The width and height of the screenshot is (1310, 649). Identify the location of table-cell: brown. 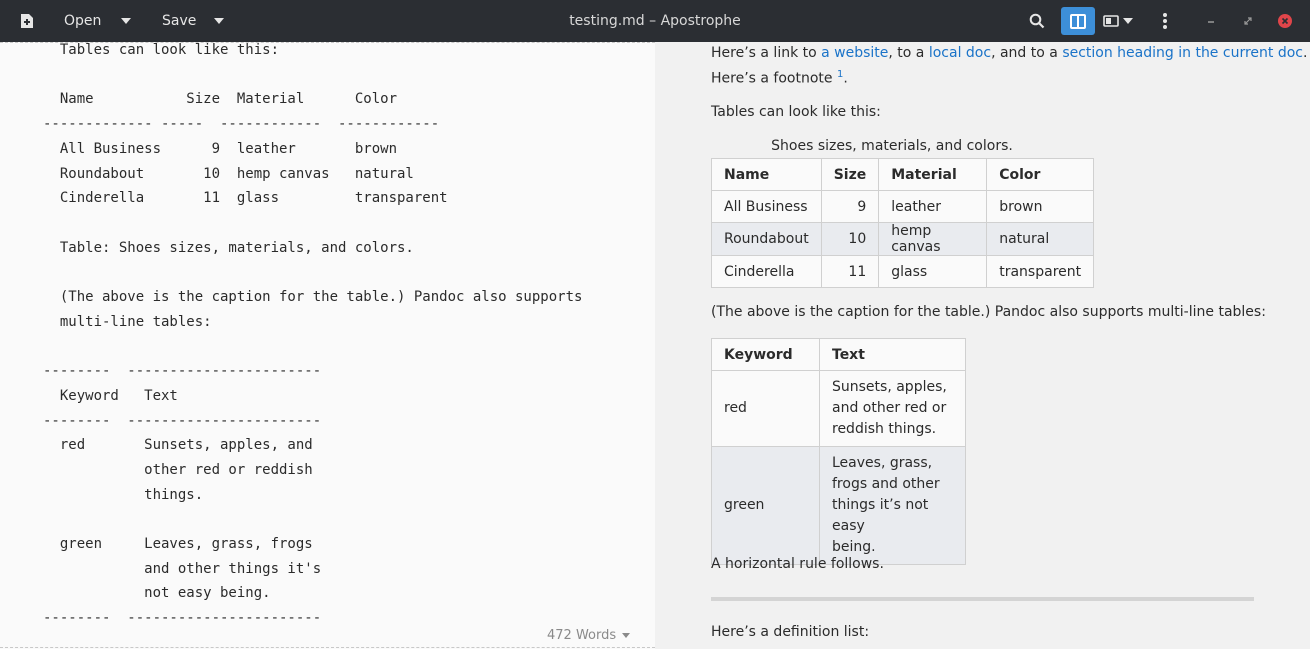
(1040, 206).